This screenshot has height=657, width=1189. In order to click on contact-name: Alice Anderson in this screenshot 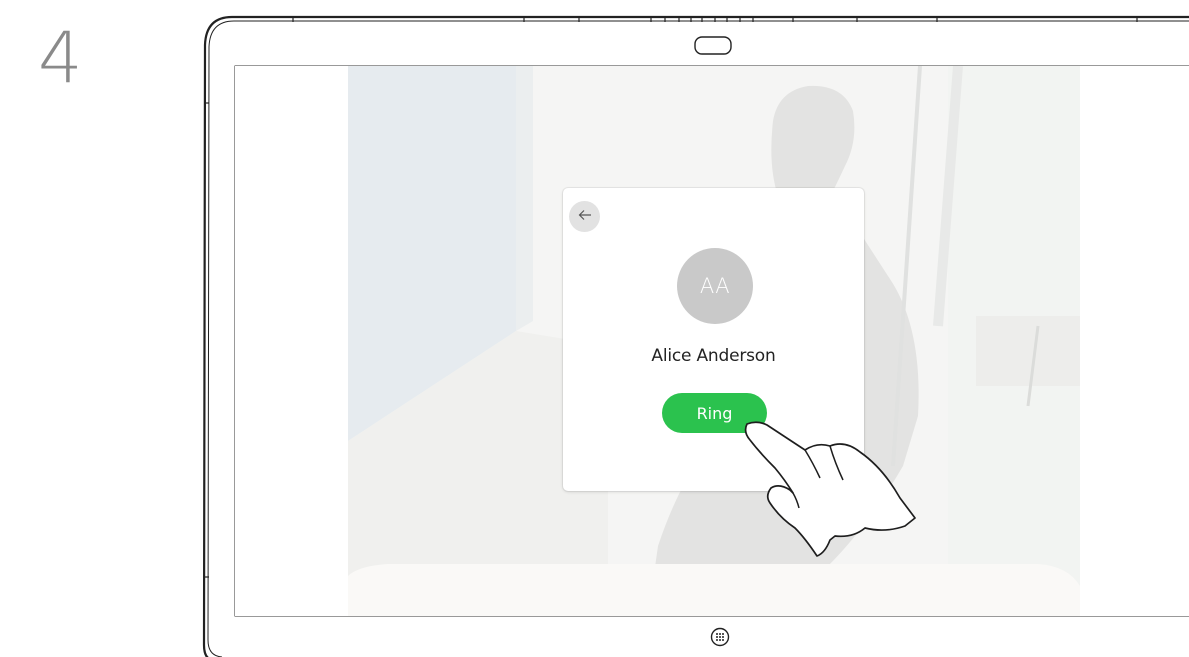, I will do `click(713, 356)`.